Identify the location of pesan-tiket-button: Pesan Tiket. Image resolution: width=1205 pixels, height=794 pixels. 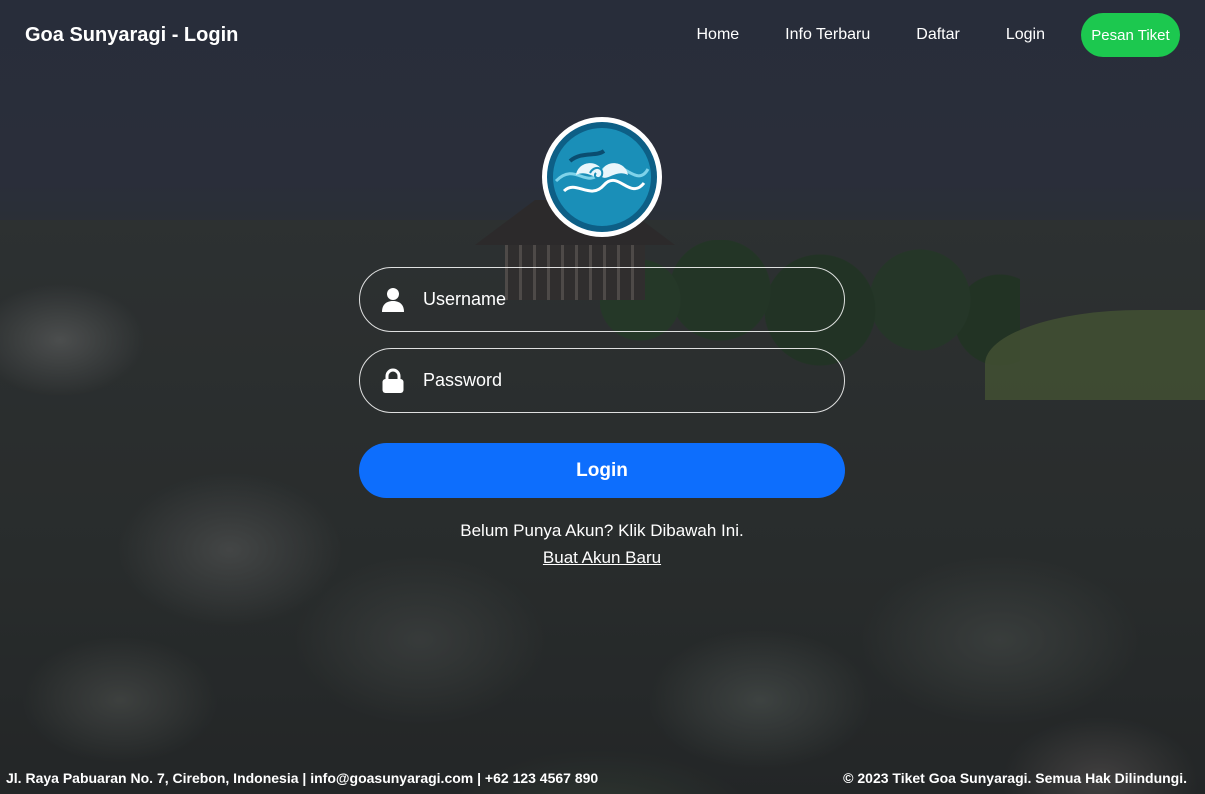
(1130, 35).